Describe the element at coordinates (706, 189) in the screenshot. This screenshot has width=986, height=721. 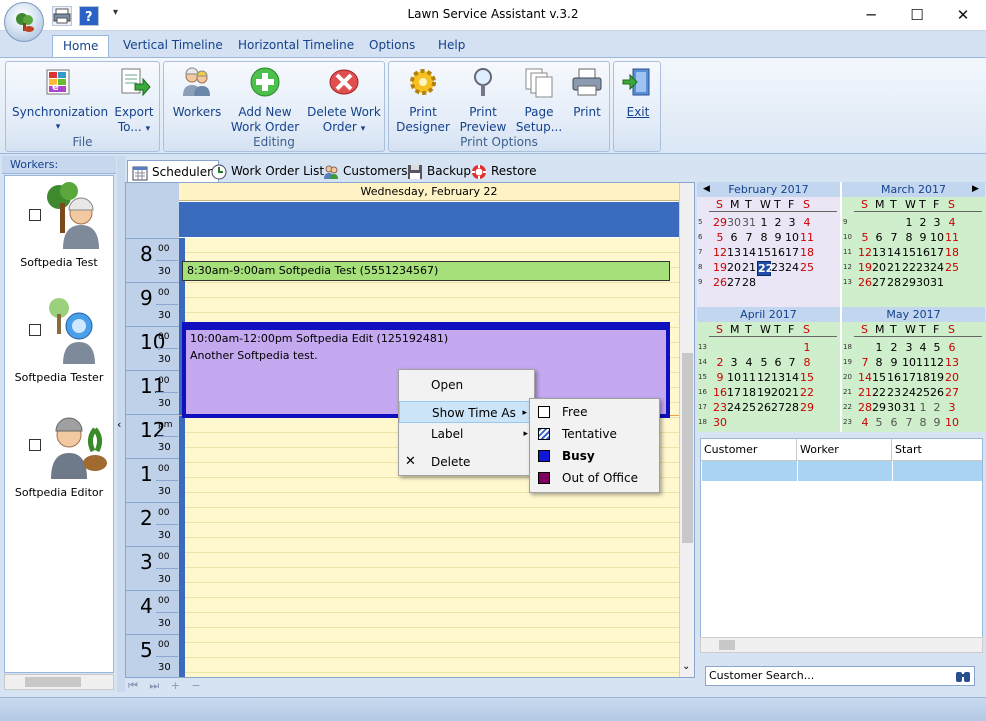
I see `prev-month-icon: ◀` at that location.